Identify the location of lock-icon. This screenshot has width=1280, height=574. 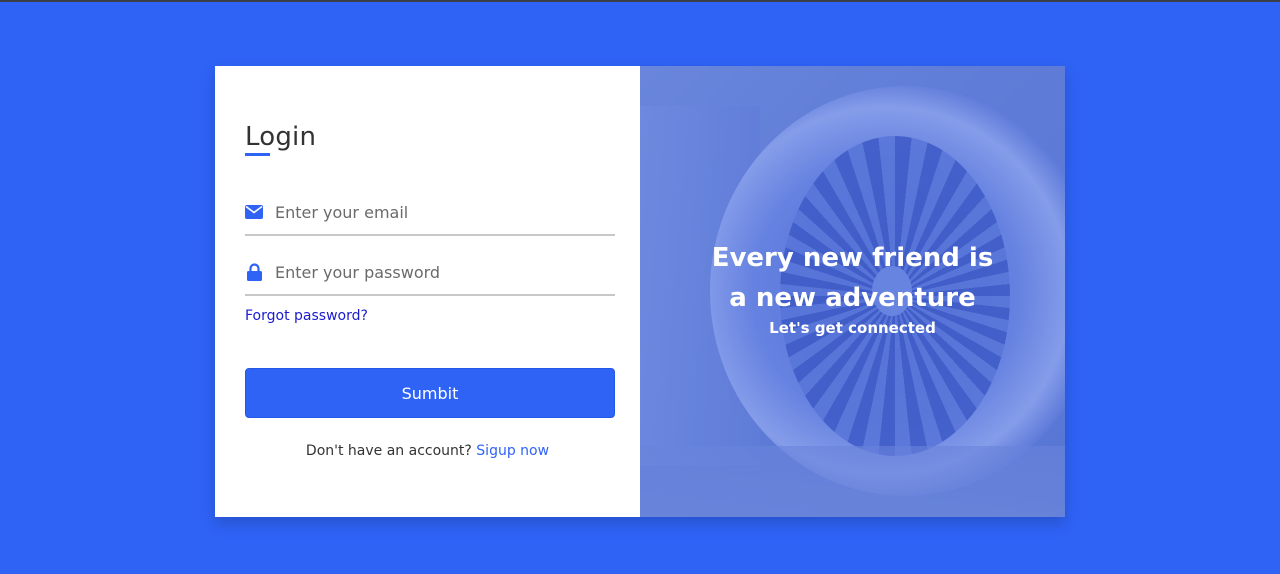
(254, 272).